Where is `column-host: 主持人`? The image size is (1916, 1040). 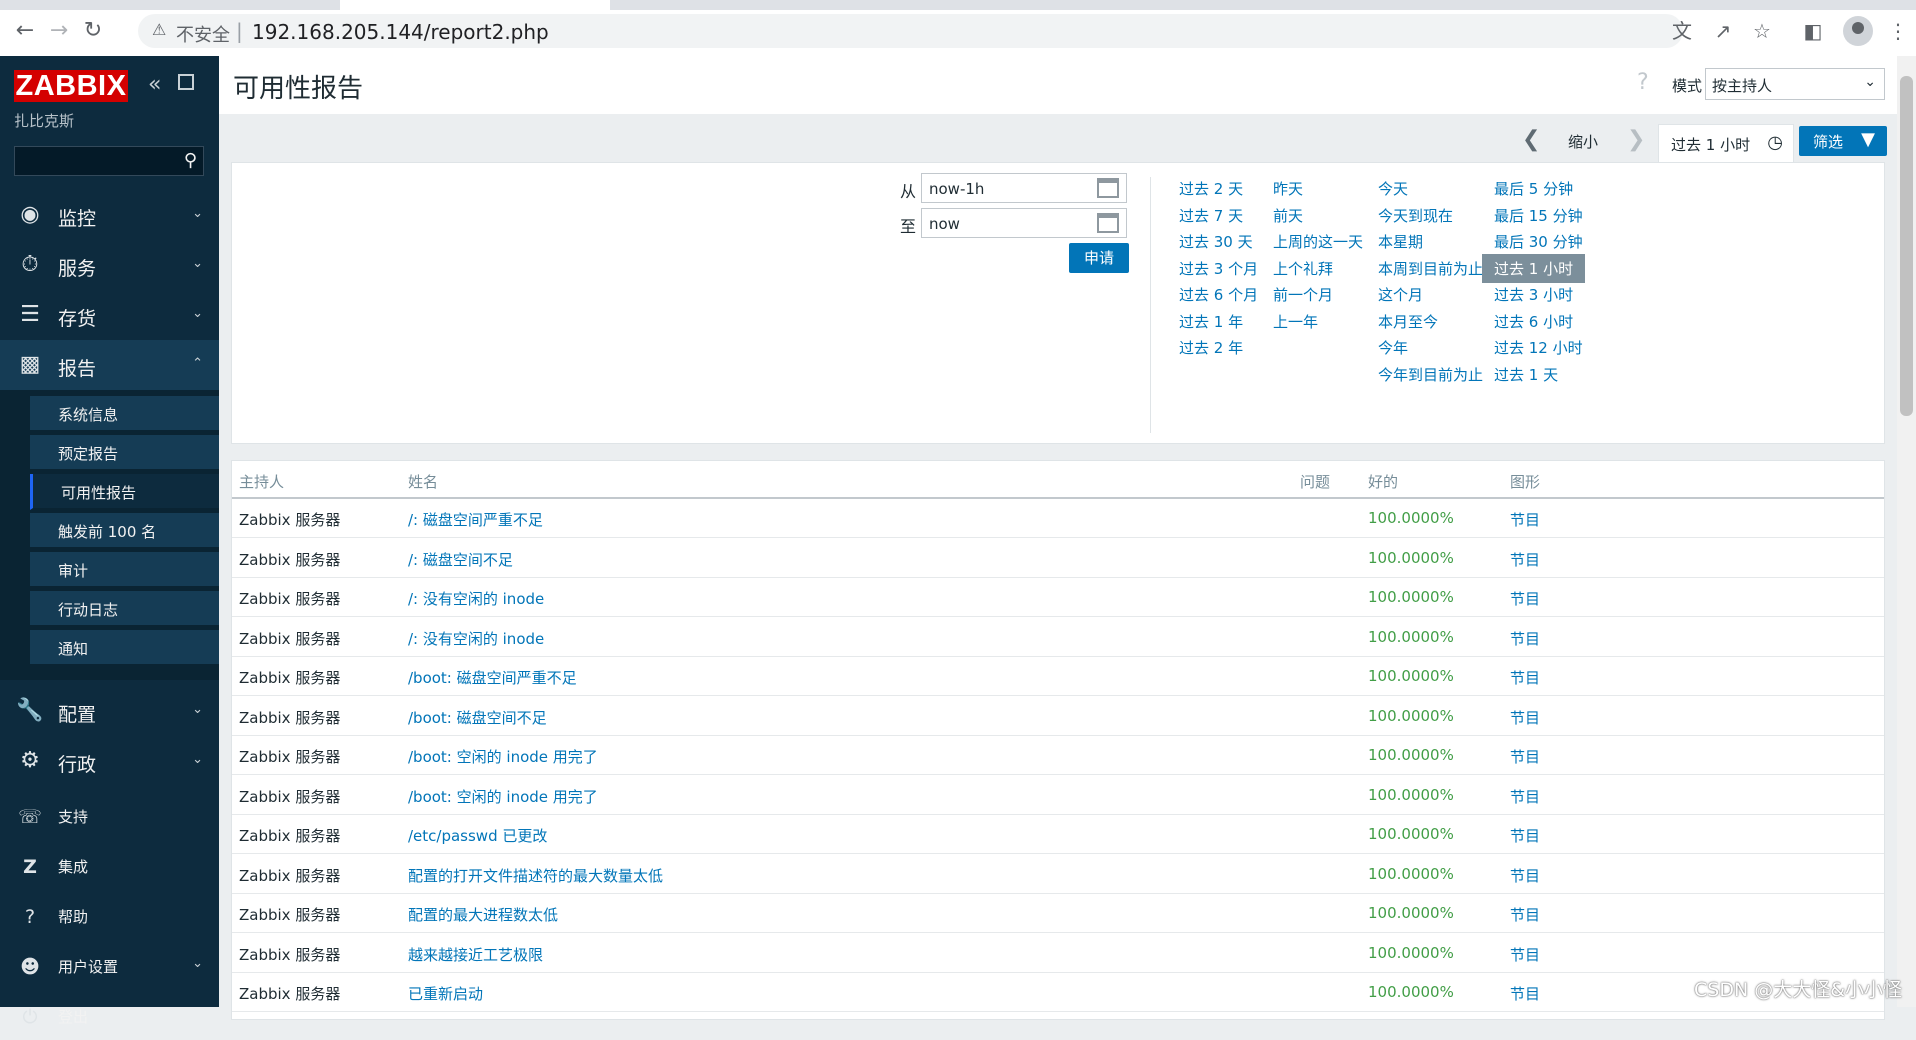 column-host: 主持人 is located at coordinates (261, 481).